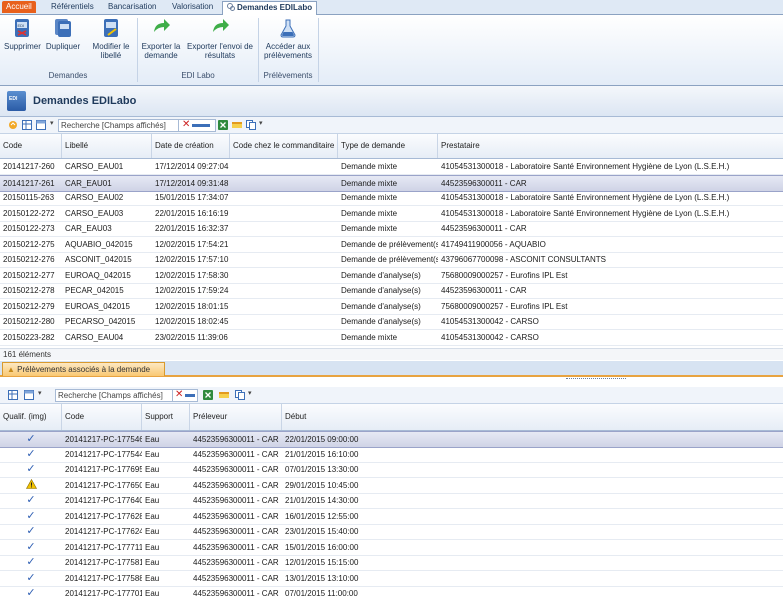  Describe the element at coordinates (484, 228) in the screenshot. I see `cell-prestataire: 44523596300011 - CAR` at that location.